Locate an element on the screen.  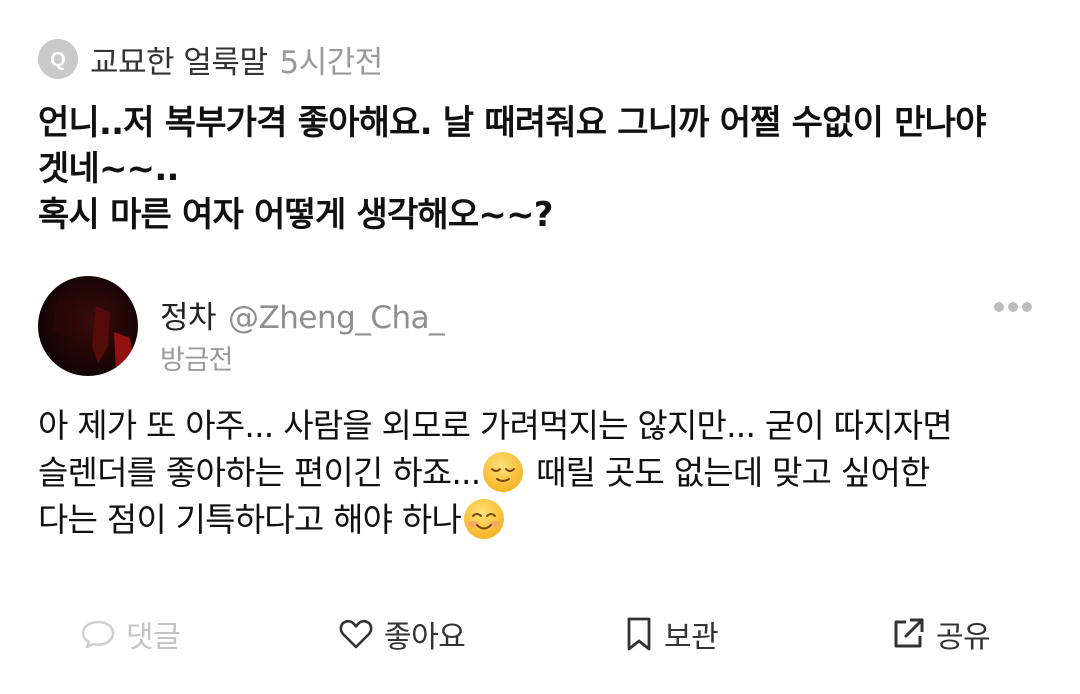
answer-line-part: 때릴 곳도 없는데 맞고 싶어한 is located at coordinates (728, 472).